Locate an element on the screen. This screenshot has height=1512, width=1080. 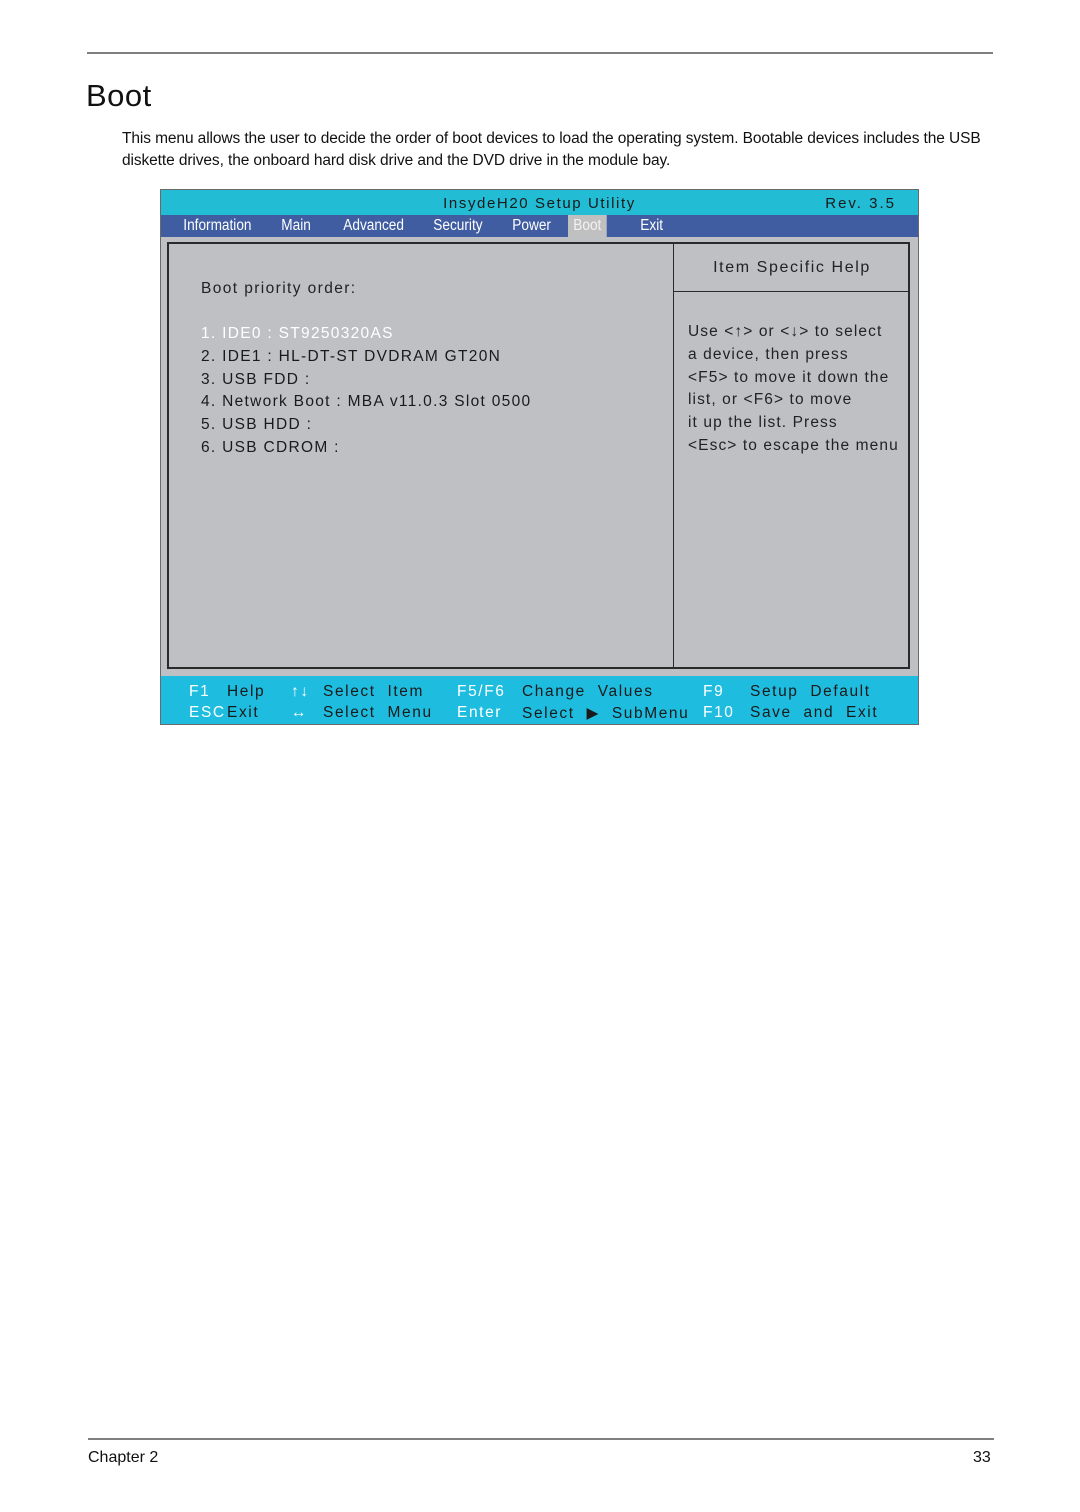
page-title: Boot is located at coordinates (119, 95).